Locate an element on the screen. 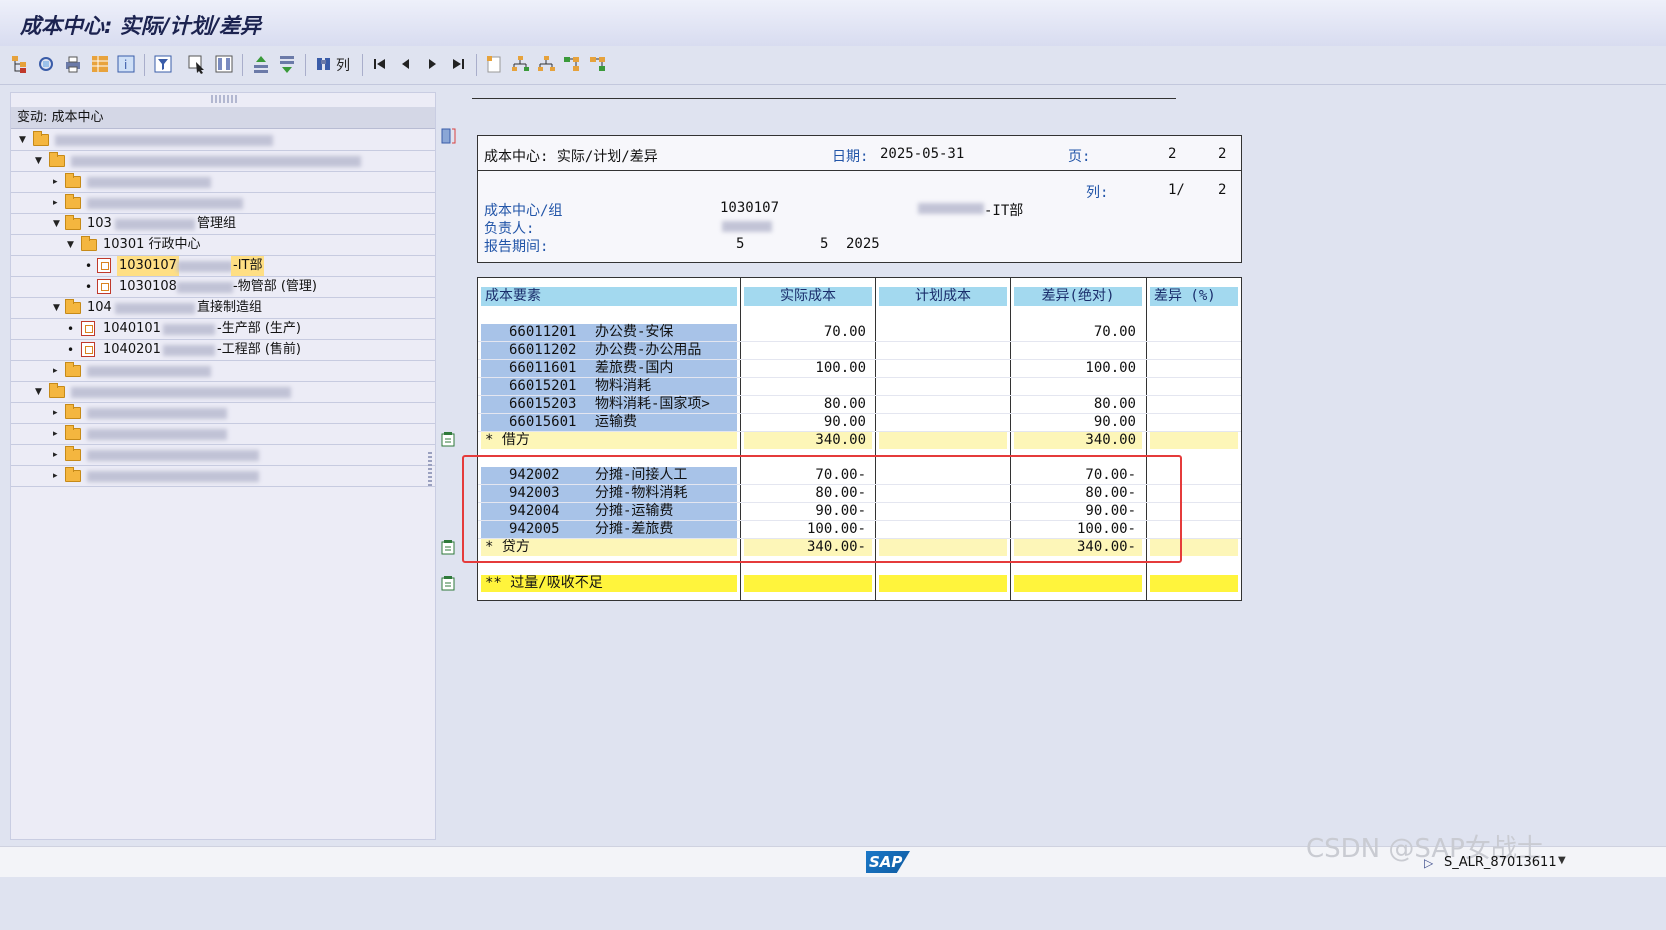 The image size is (1666, 930). tree-row-1040101: • 1040101 -生产部 (生产) is located at coordinates (223, 329).